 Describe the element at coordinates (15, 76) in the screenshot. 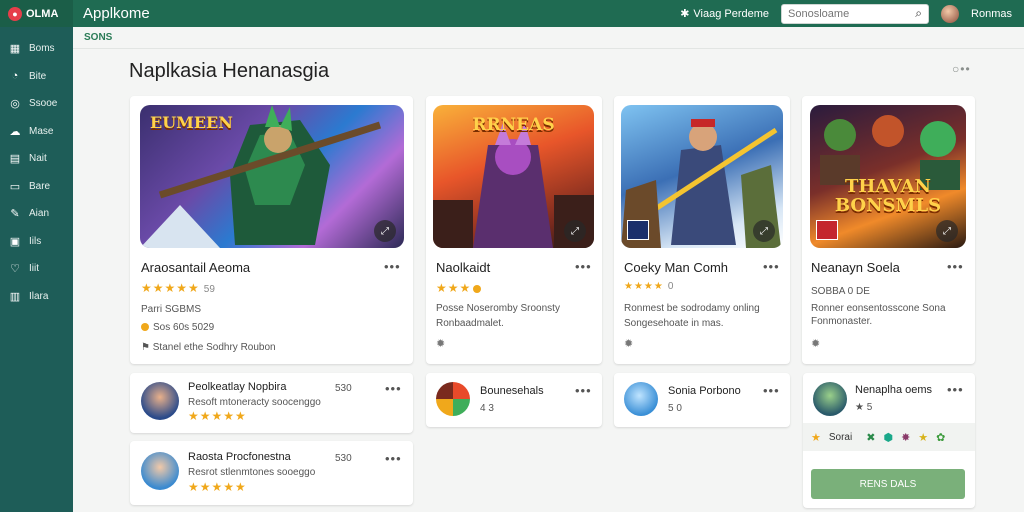

I see `chat-icon: ◔` at that location.